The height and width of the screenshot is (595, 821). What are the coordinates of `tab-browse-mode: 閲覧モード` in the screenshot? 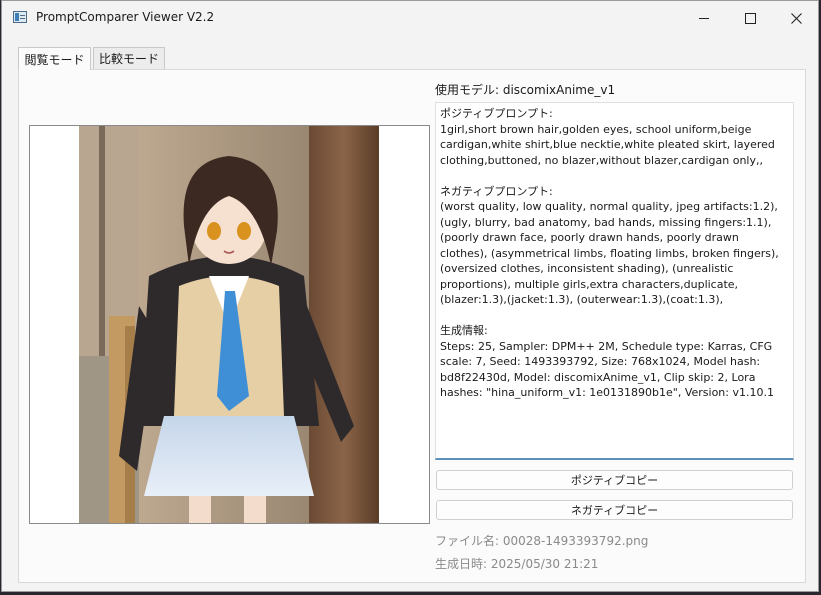 It's located at (54, 58).